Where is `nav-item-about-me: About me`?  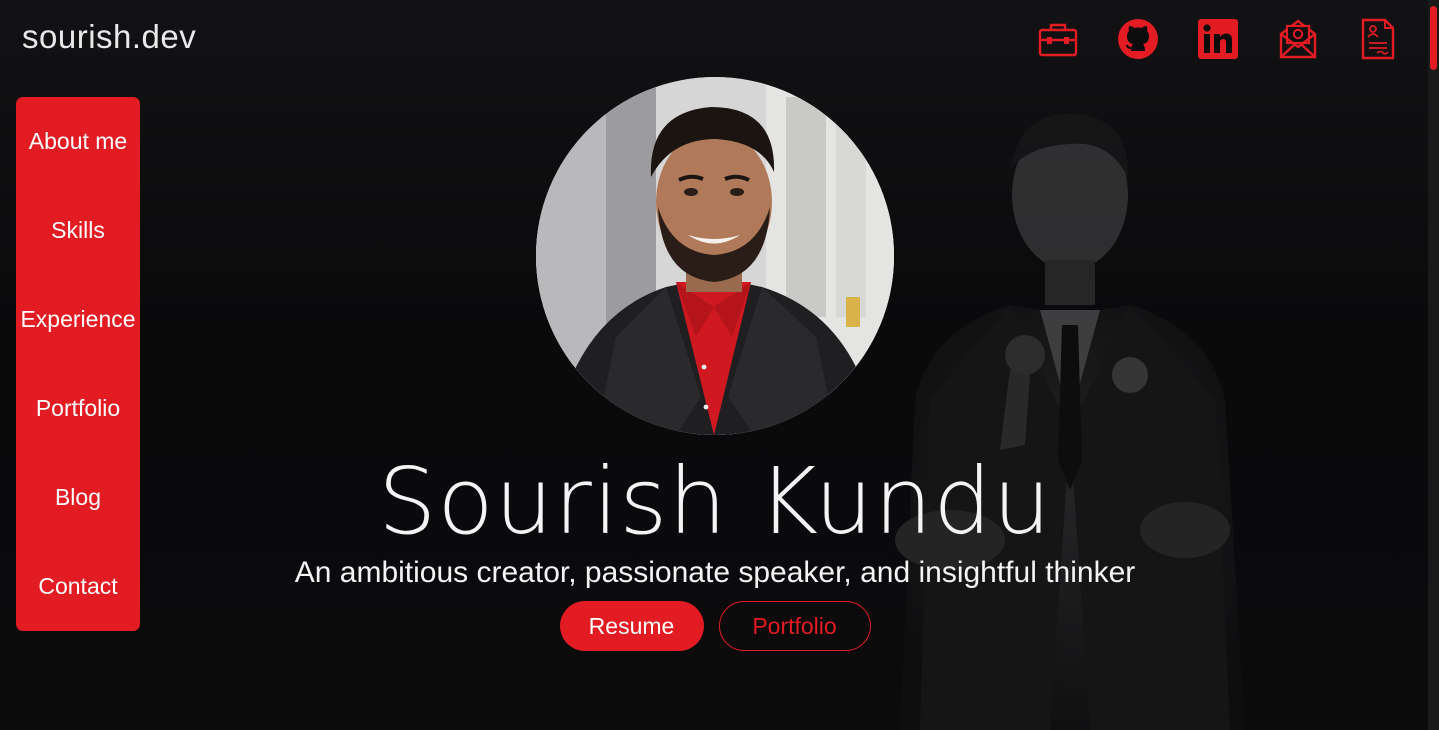
nav-item-about-me: About me is located at coordinates (78, 141).